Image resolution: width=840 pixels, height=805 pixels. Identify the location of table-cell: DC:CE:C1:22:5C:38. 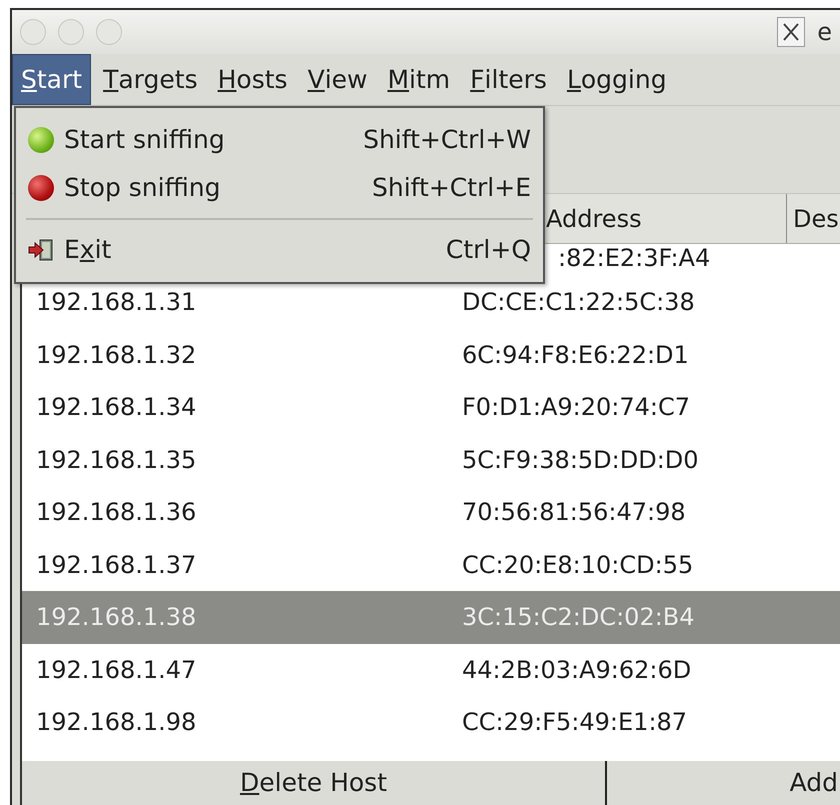
(578, 302).